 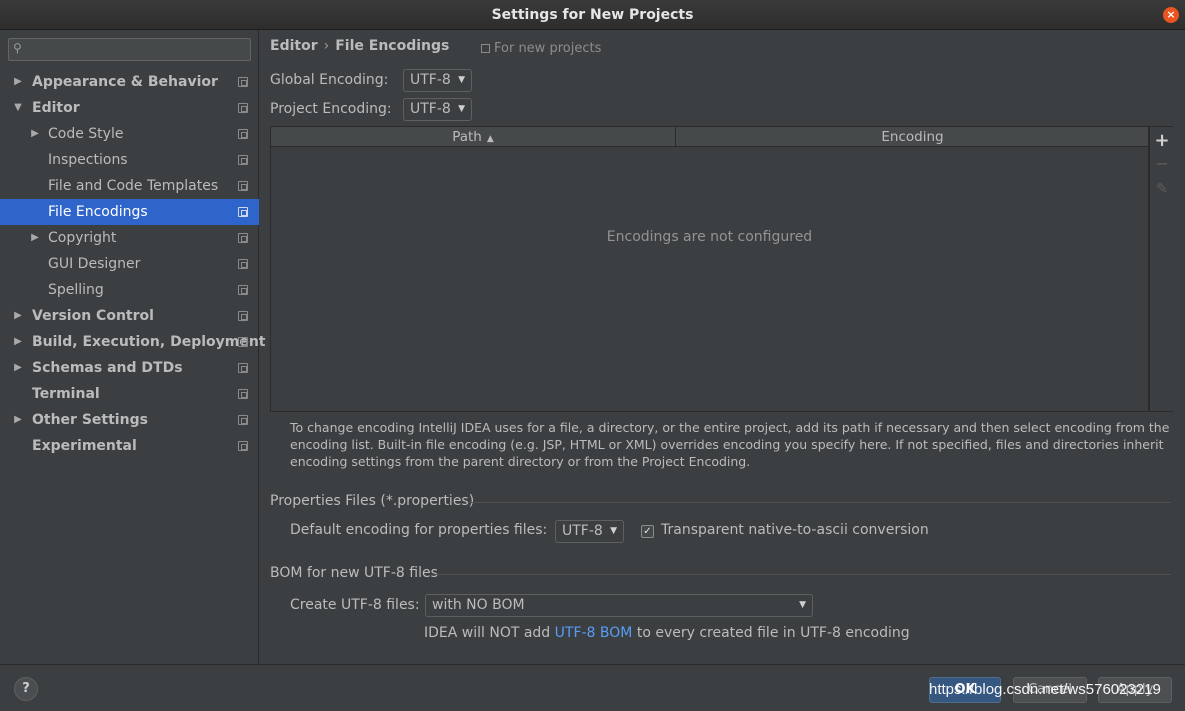 What do you see at coordinates (149, 342) in the screenshot?
I see `sidebar-item-label: Build, Execution, Deployment` at bounding box center [149, 342].